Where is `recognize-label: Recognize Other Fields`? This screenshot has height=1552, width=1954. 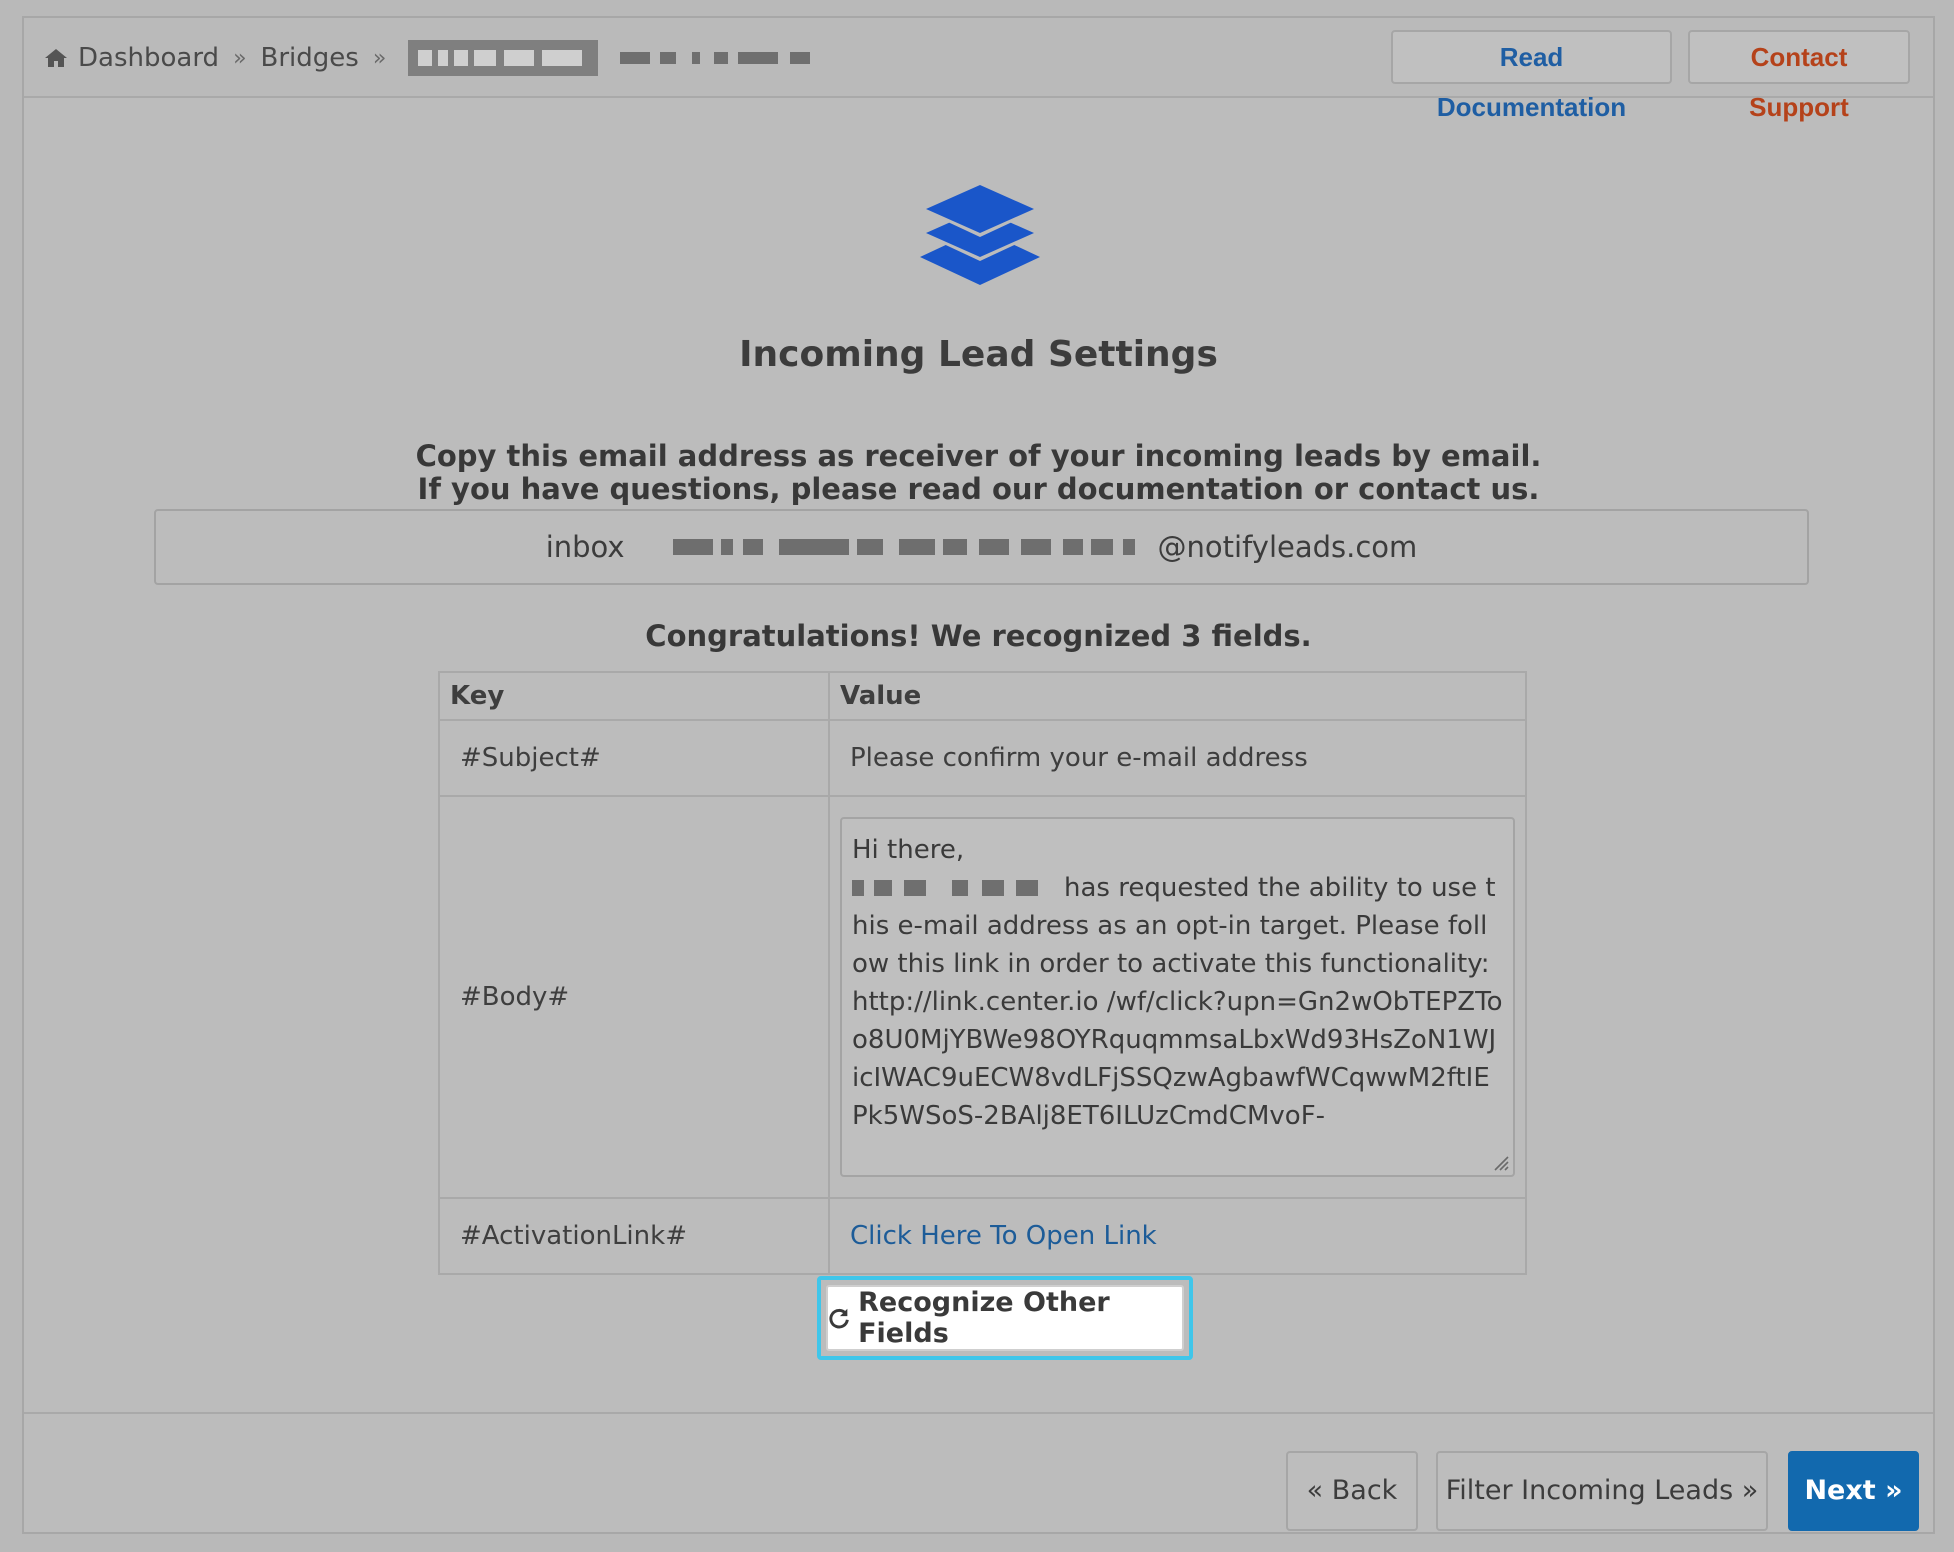 recognize-label: Recognize Other Fields is located at coordinates (984, 1318).